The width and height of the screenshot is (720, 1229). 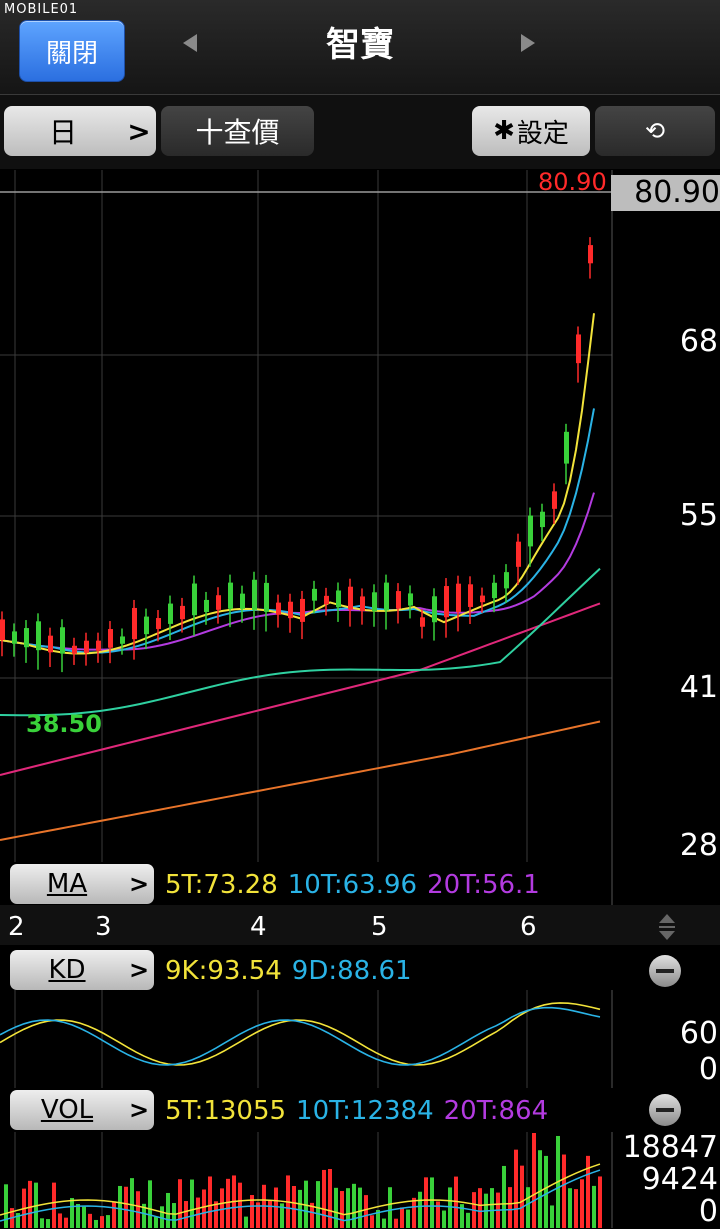 I want to click on rotate-icon: ⟲, so click(x=655, y=131).